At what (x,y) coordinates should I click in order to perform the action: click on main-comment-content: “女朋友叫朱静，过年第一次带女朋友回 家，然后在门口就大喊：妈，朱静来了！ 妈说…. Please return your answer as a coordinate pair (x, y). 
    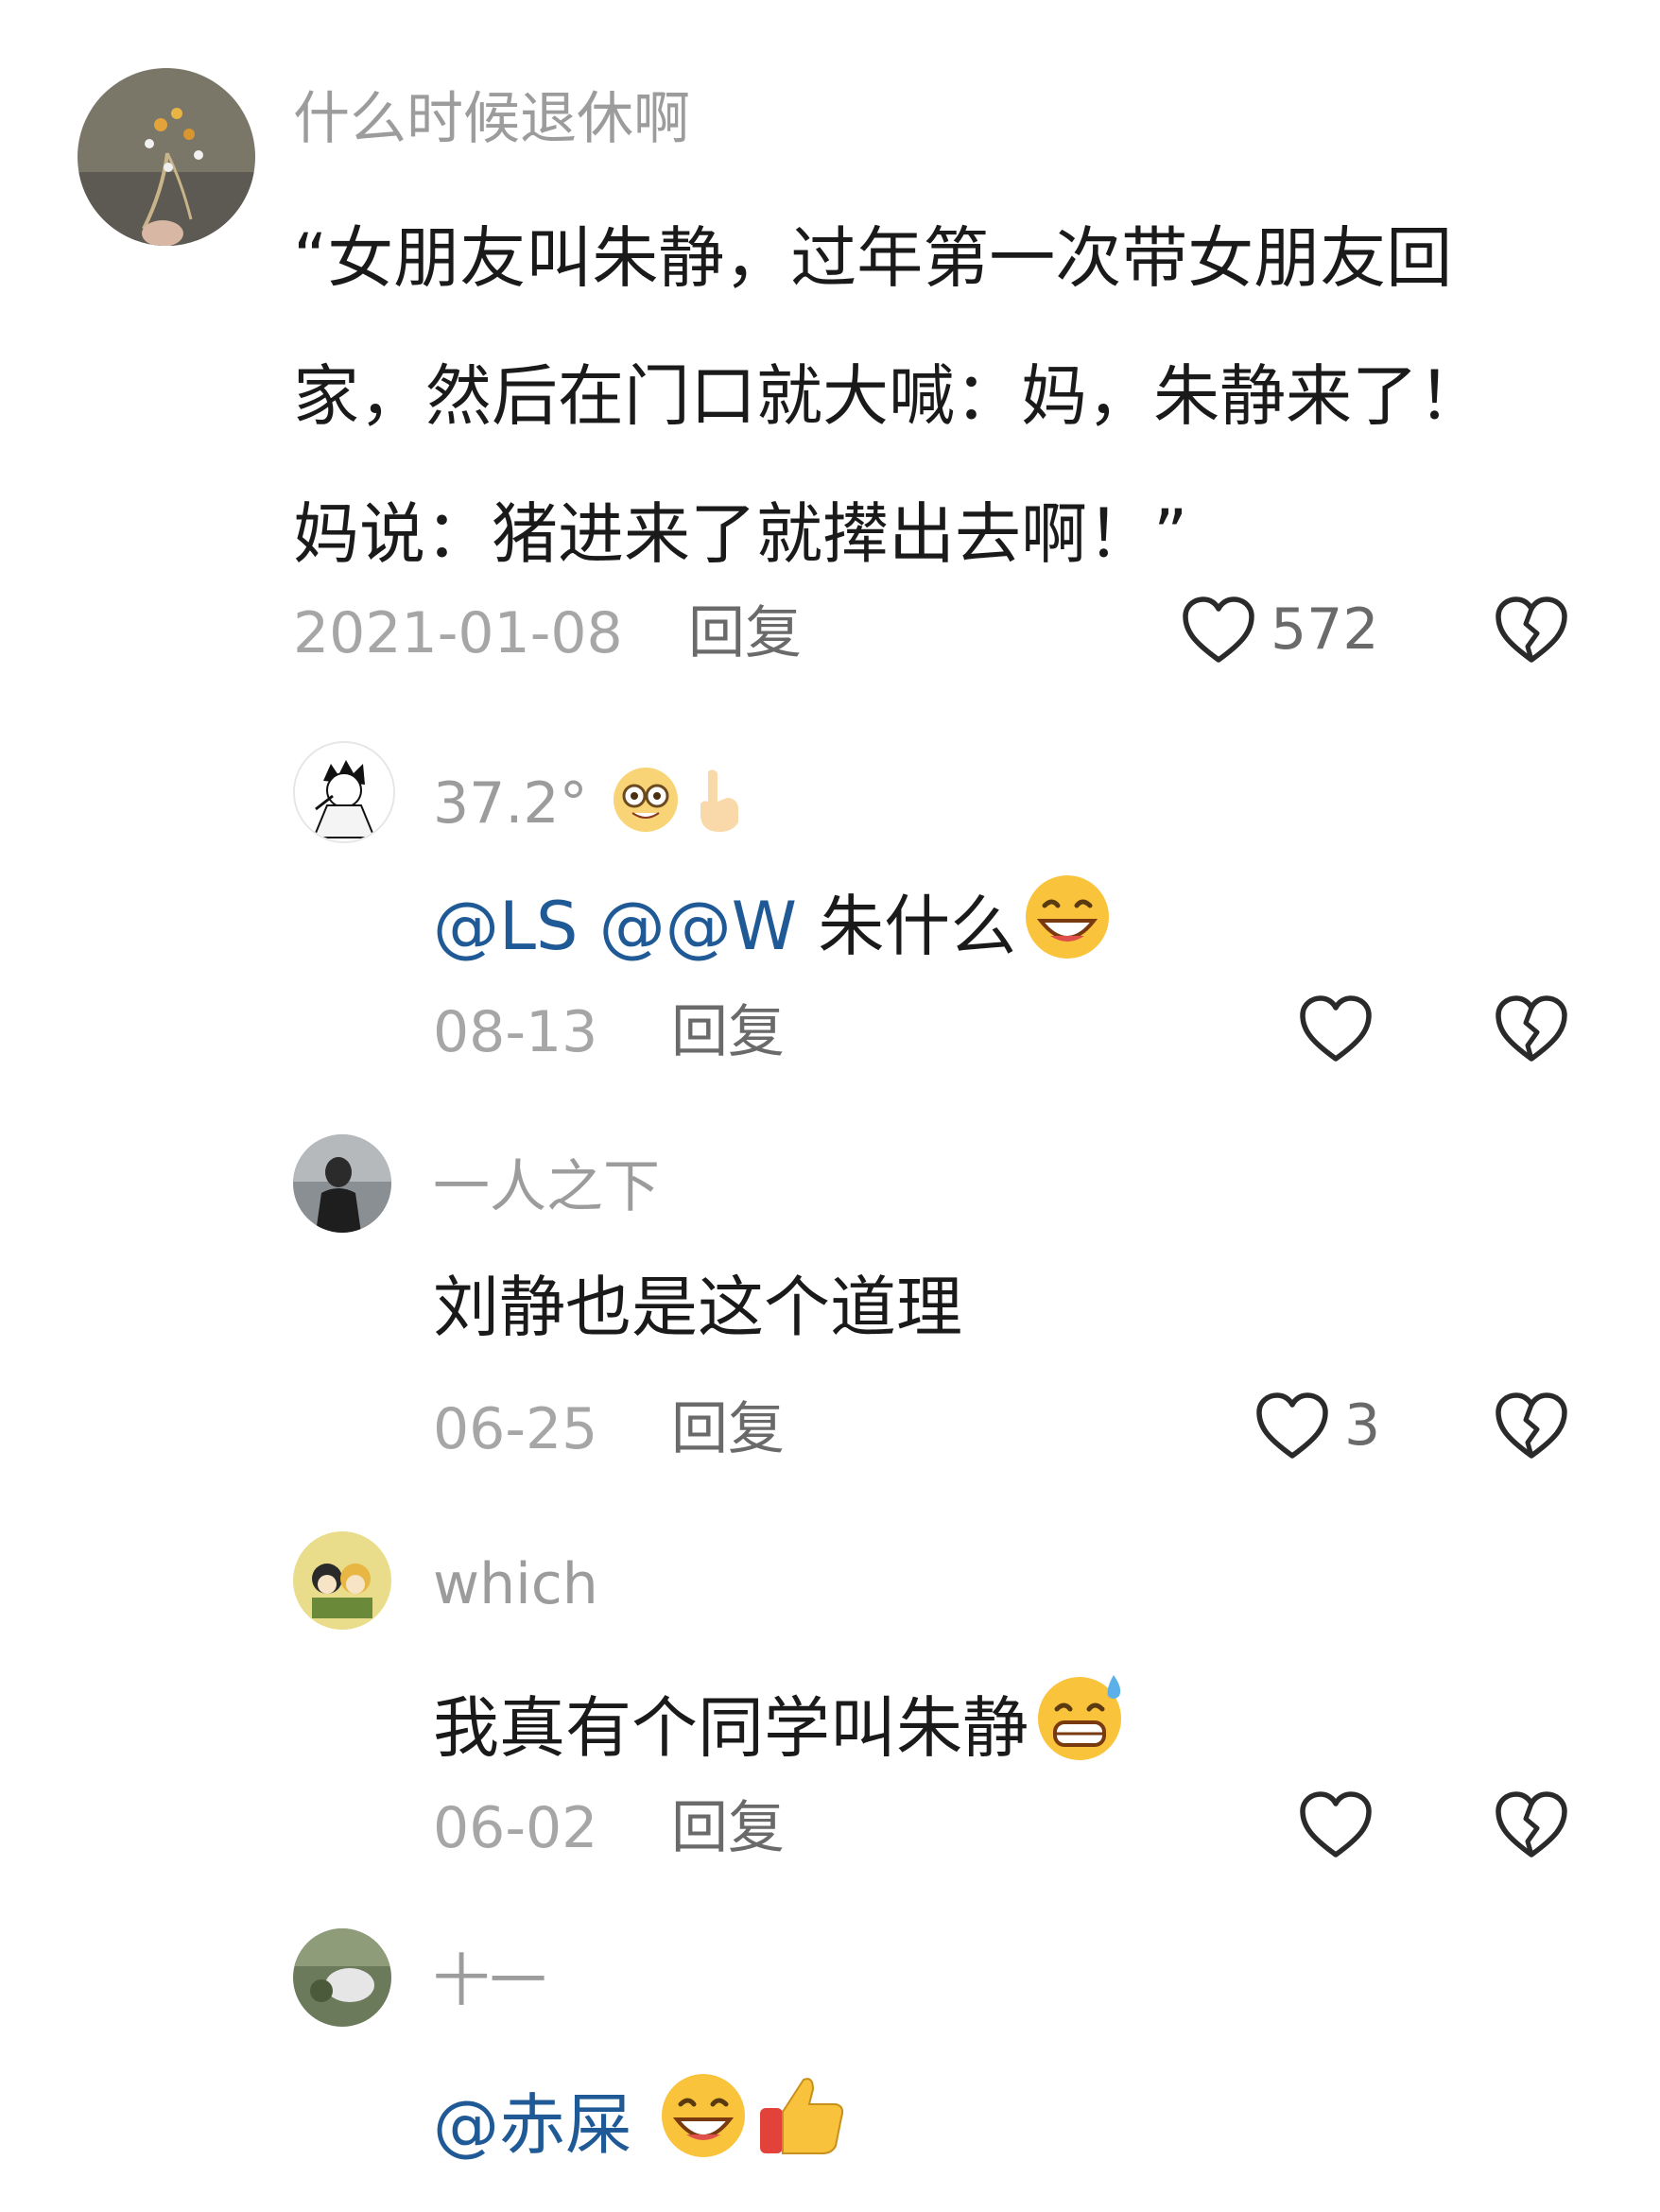
    Looking at the image, I should click on (936, 396).